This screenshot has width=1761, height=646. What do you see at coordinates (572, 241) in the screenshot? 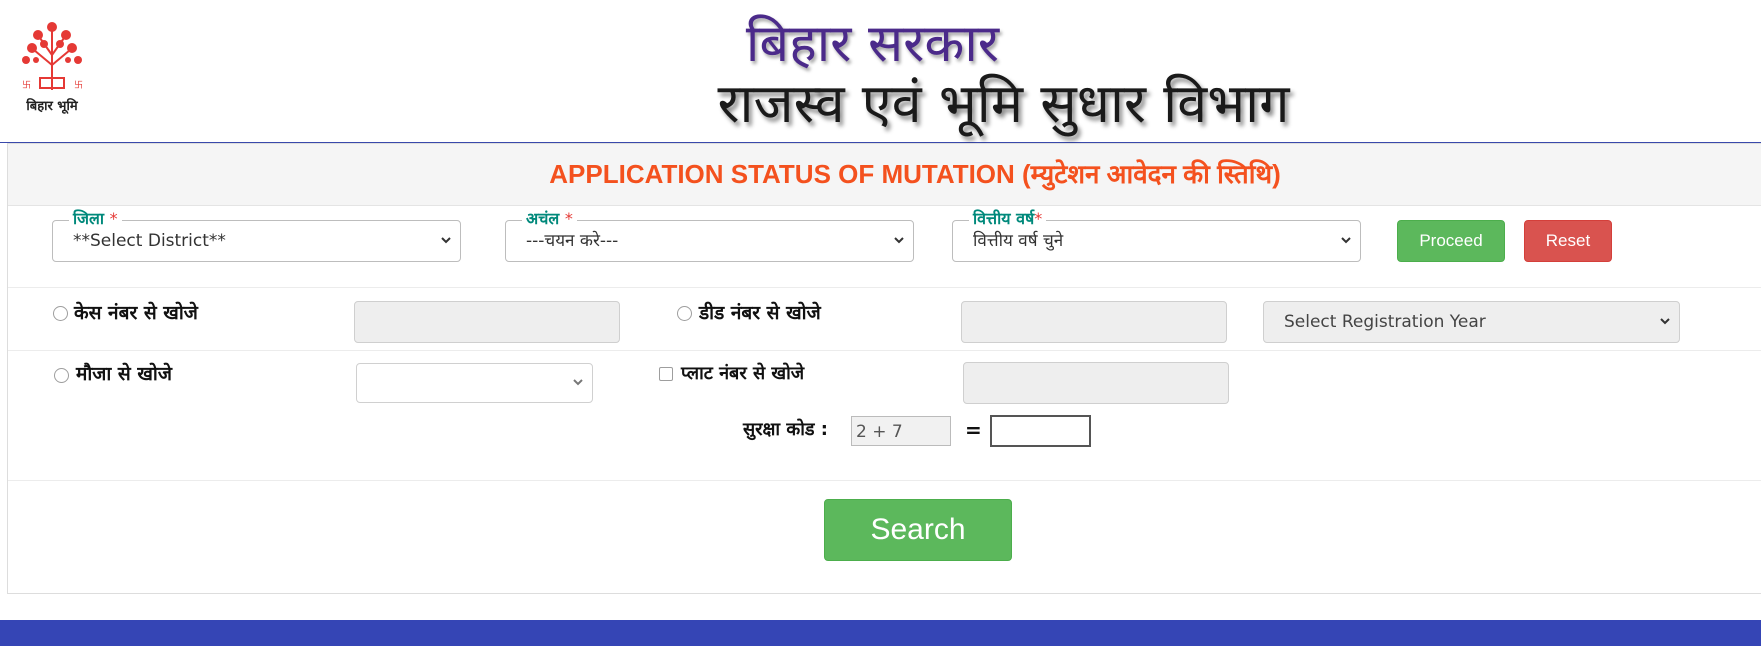
I see `circle-selected-value: ---चयन करे---` at bounding box center [572, 241].